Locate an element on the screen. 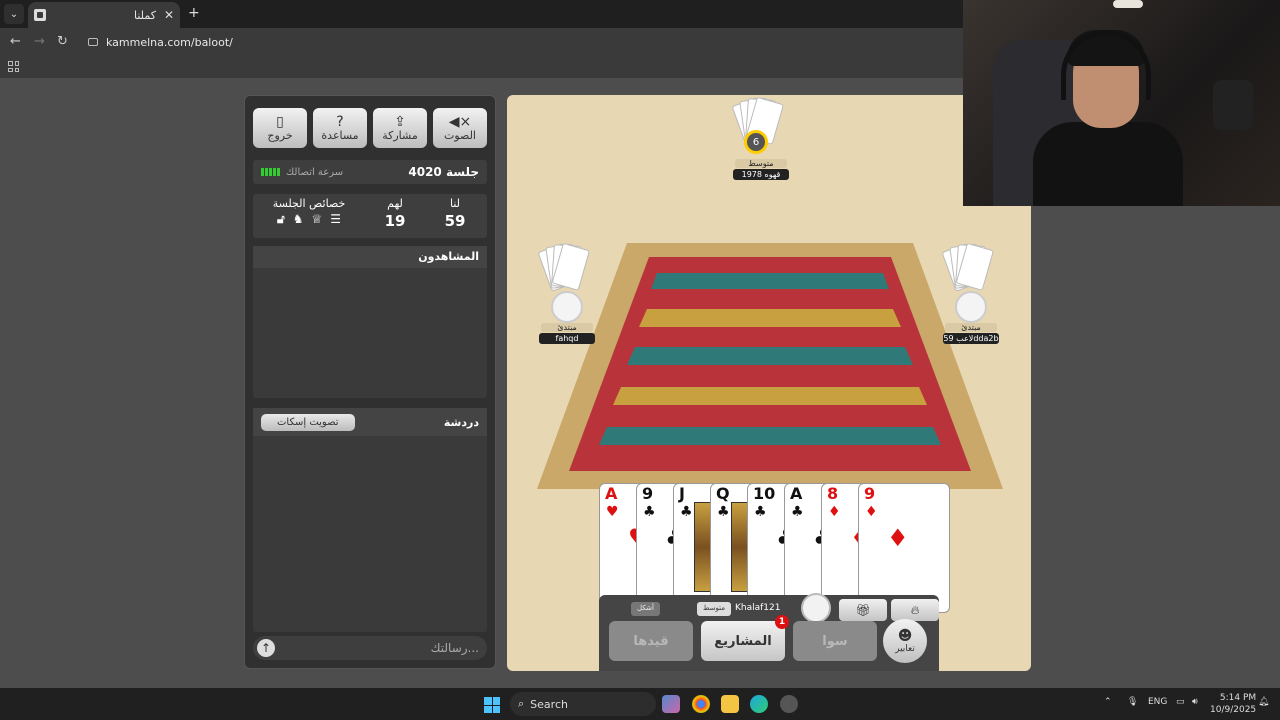  share-label: مشاركة is located at coordinates (400, 135).